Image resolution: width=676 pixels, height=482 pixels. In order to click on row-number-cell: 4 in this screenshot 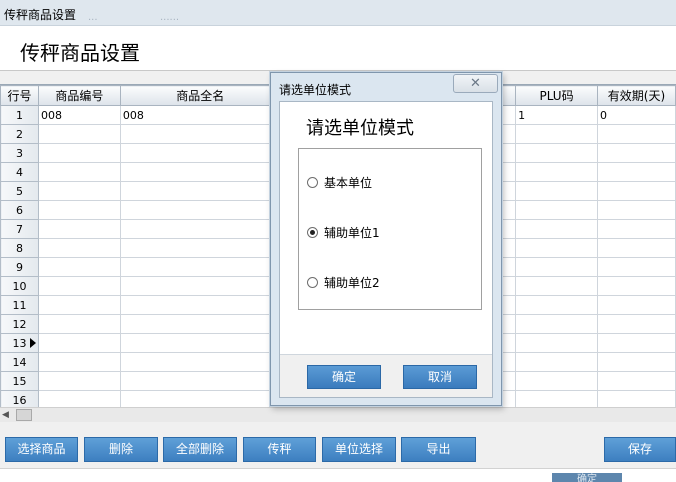, I will do `click(19, 172)`.